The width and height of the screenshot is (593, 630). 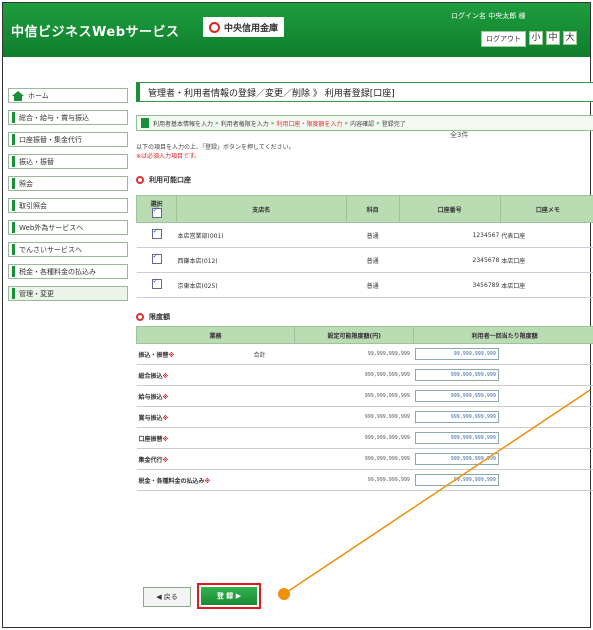 What do you see at coordinates (171, 481) in the screenshot?
I see `business-name: 税金・各種料金の払込み` at bounding box center [171, 481].